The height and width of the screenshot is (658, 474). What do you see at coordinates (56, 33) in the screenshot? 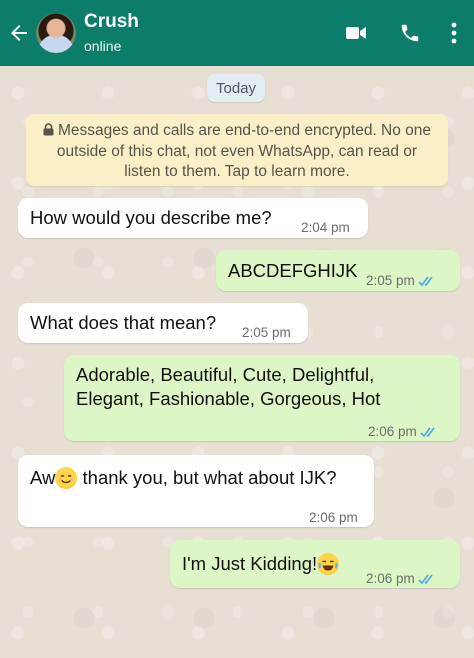
I see `contact-avatar` at bounding box center [56, 33].